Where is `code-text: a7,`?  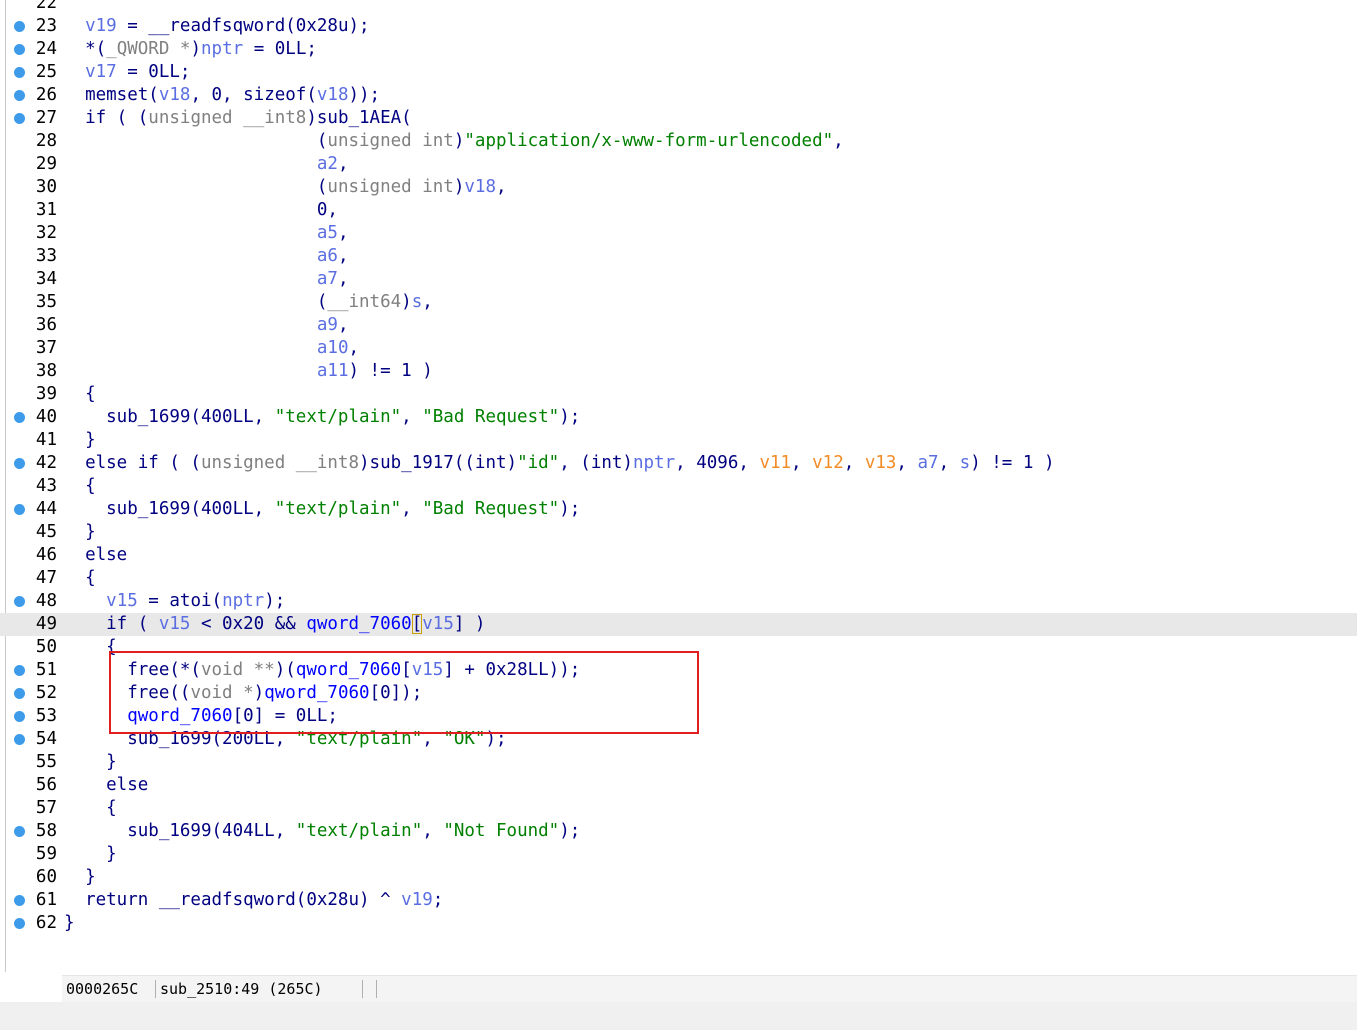
code-text: a7, is located at coordinates (206, 279).